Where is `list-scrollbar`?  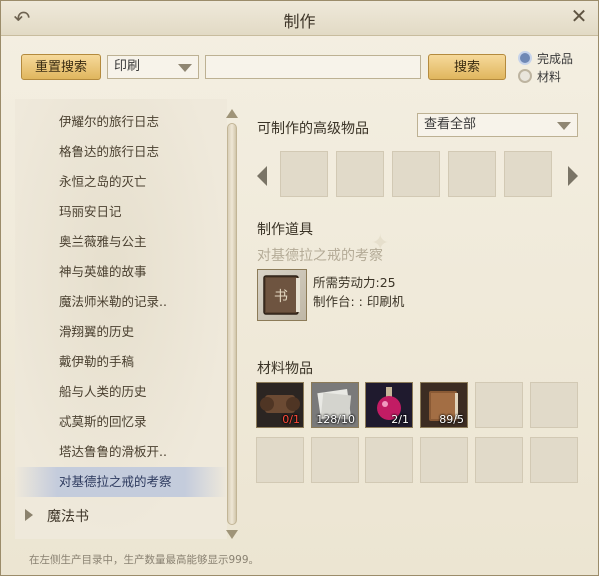 list-scrollbar is located at coordinates (232, 324).